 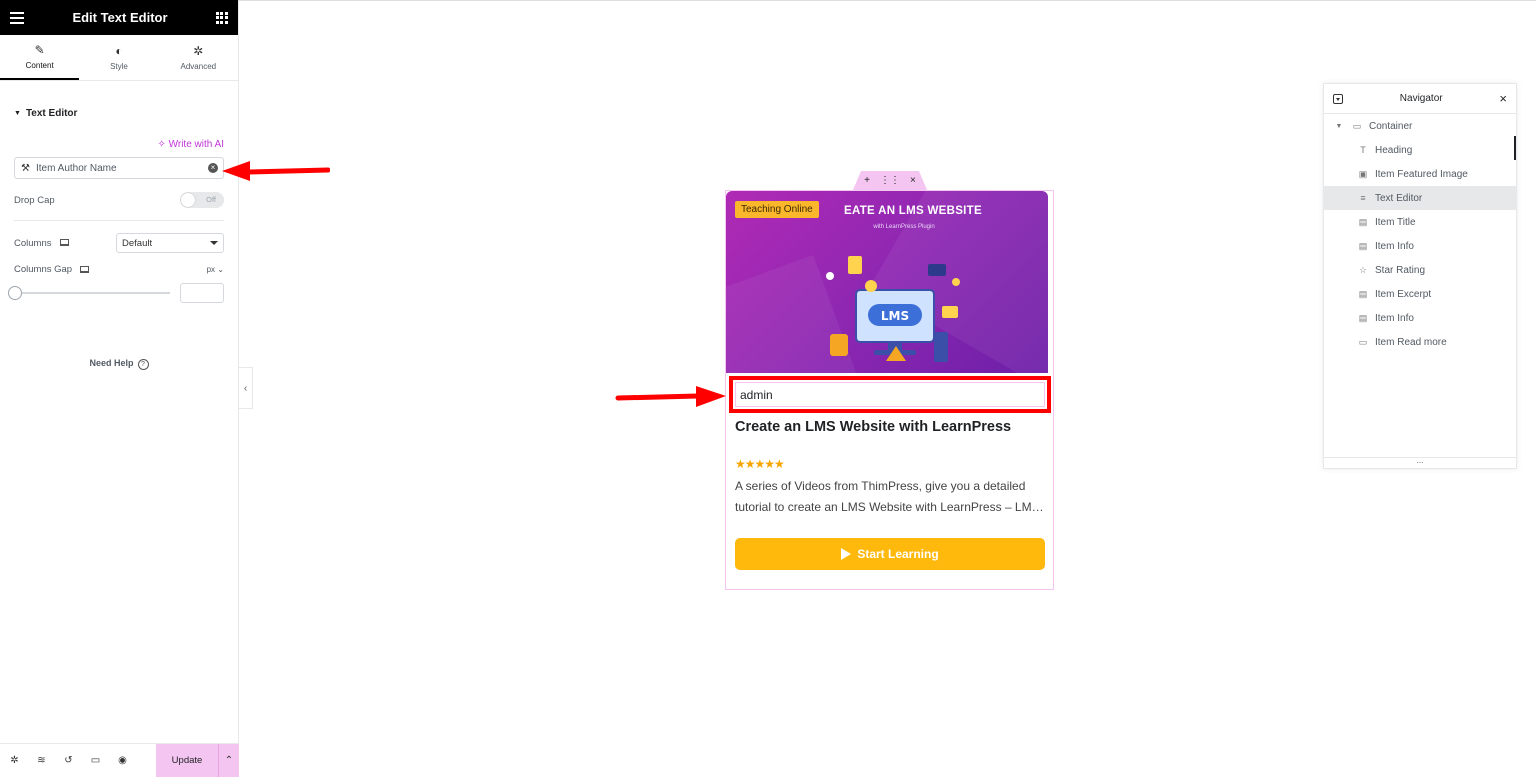 I want to click on drop-cap-toggle: Off, so click(x=202, y=200).